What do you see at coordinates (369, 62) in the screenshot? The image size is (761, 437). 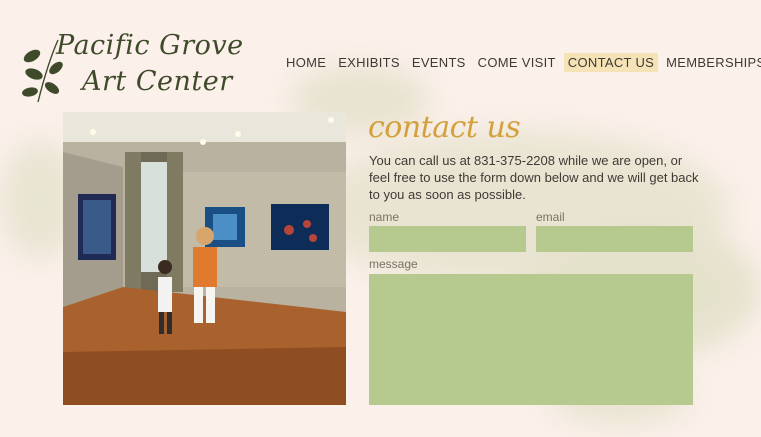 I see `nav-exhibits: EXHIBITS` at bounding box center [369, 62].